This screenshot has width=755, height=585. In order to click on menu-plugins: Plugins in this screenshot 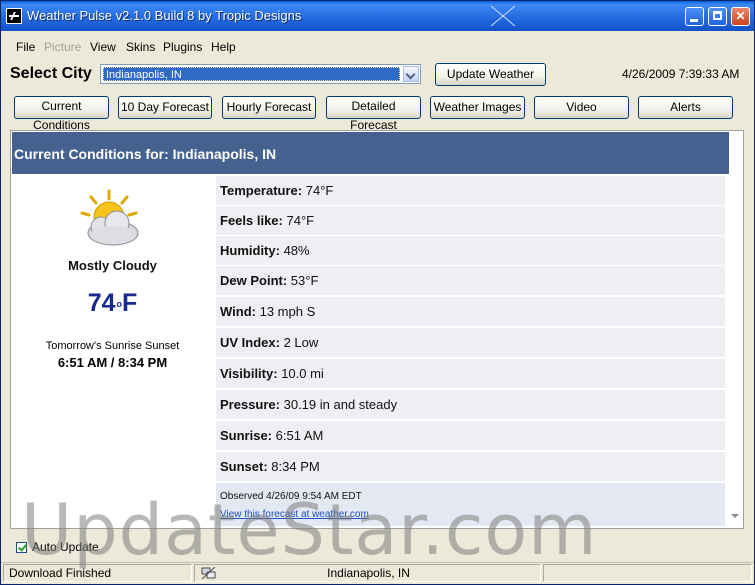, I will do `click(182, 47)`.